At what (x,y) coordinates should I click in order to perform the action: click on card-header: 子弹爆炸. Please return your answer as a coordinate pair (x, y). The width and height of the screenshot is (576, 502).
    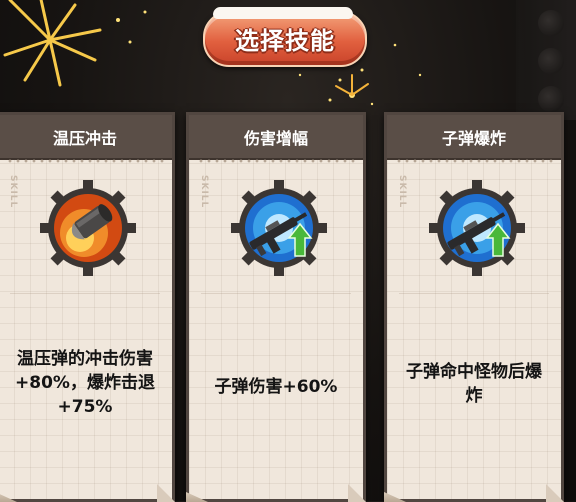
    Looking at the image, I should click on (474, 137).